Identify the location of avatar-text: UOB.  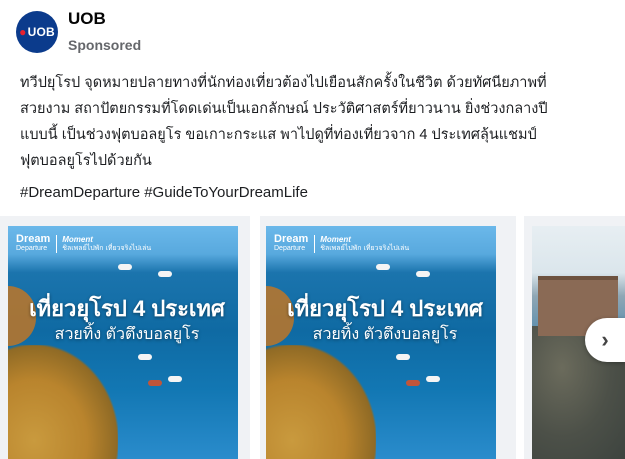
(41, 32).